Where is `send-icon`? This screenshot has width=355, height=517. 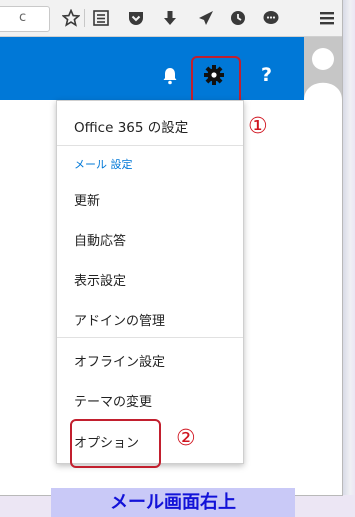
send-icon is located at coordinates (206, 18).